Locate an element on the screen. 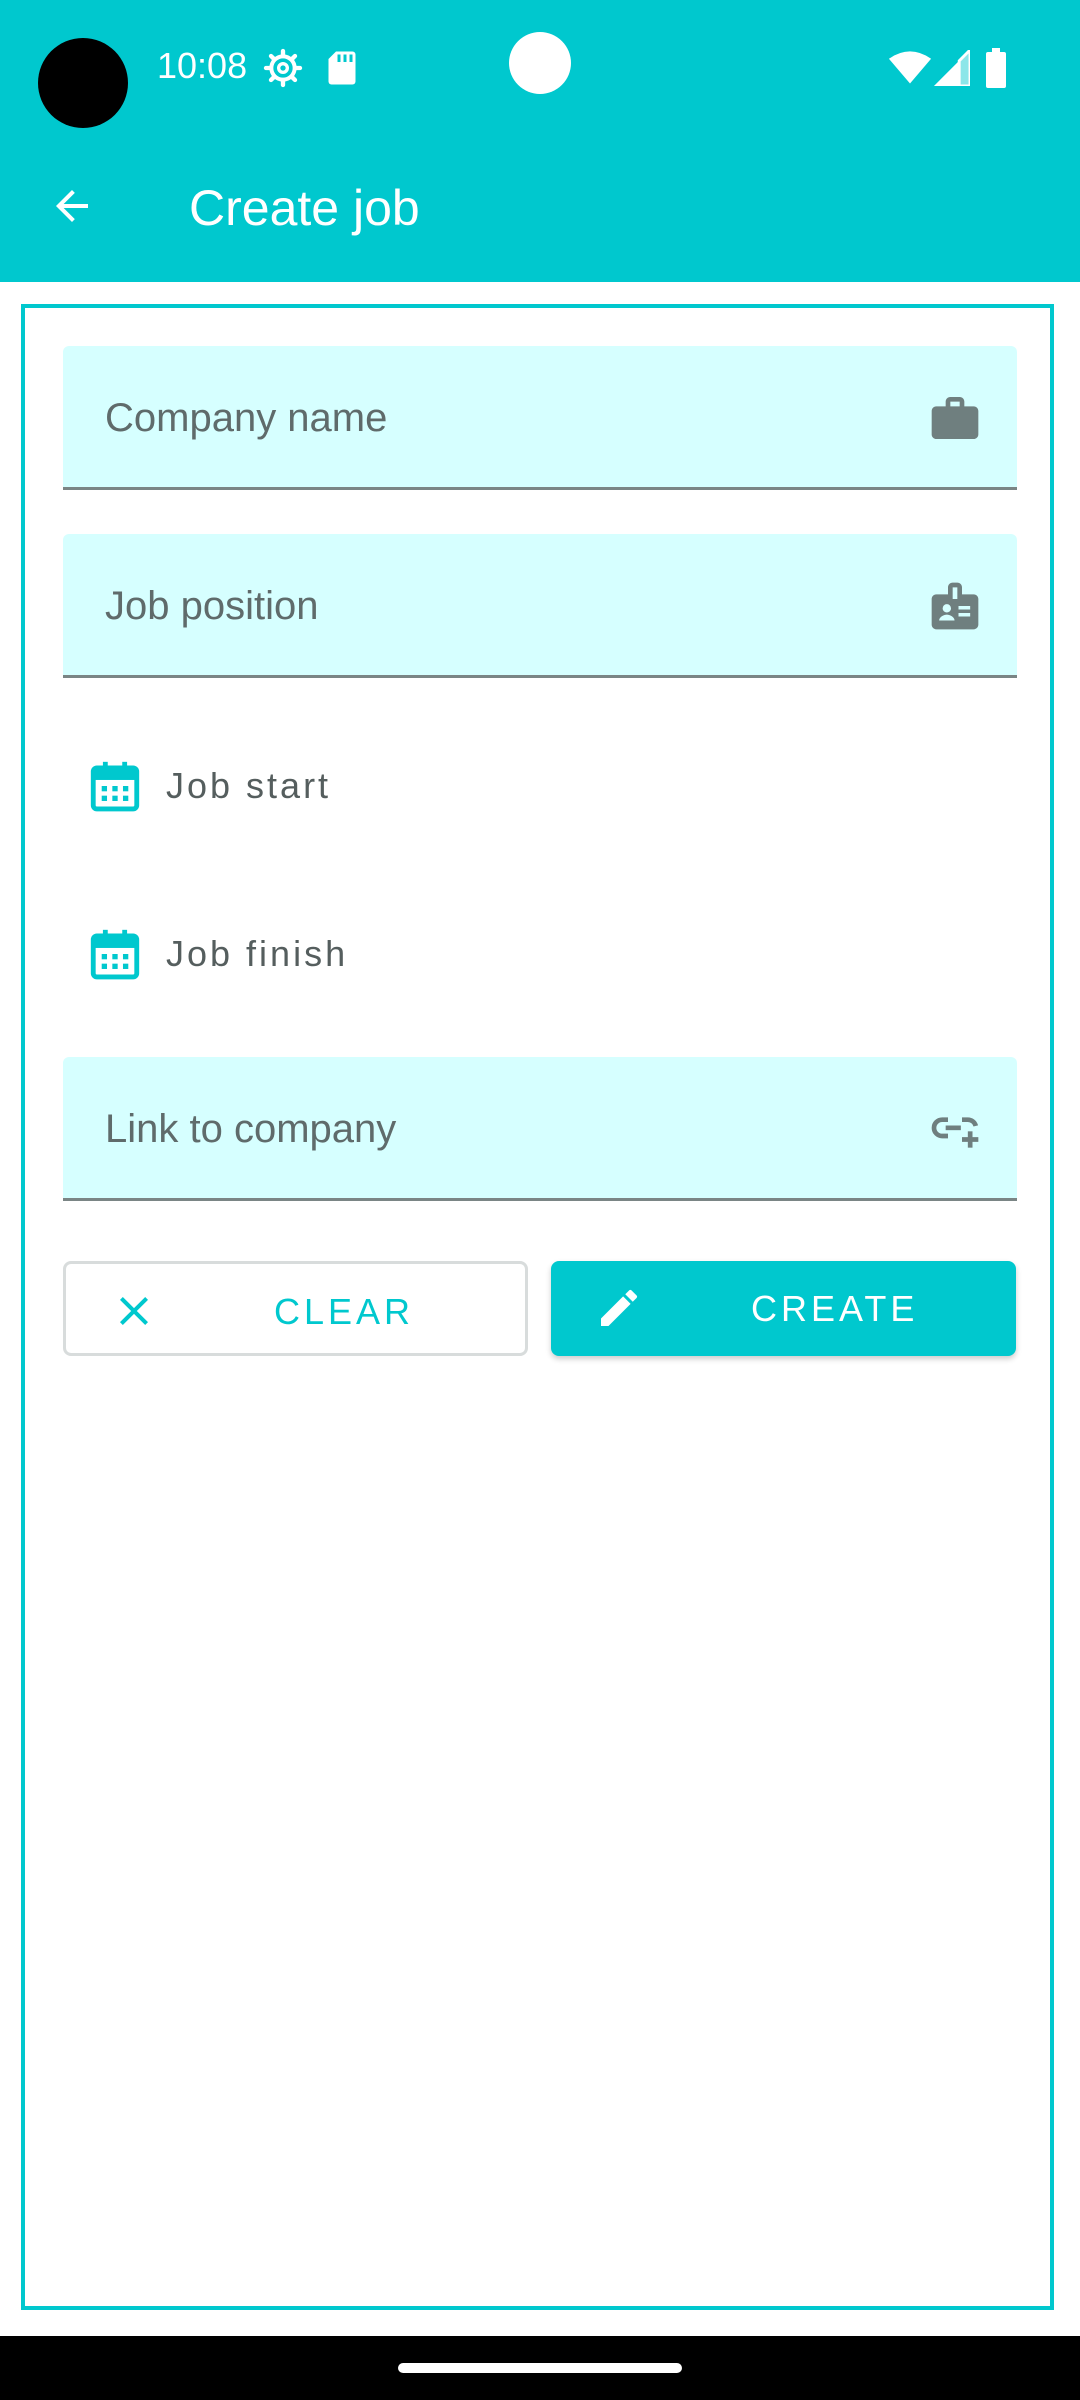  create-button: CREATE is located at coordinates (783, 1308).